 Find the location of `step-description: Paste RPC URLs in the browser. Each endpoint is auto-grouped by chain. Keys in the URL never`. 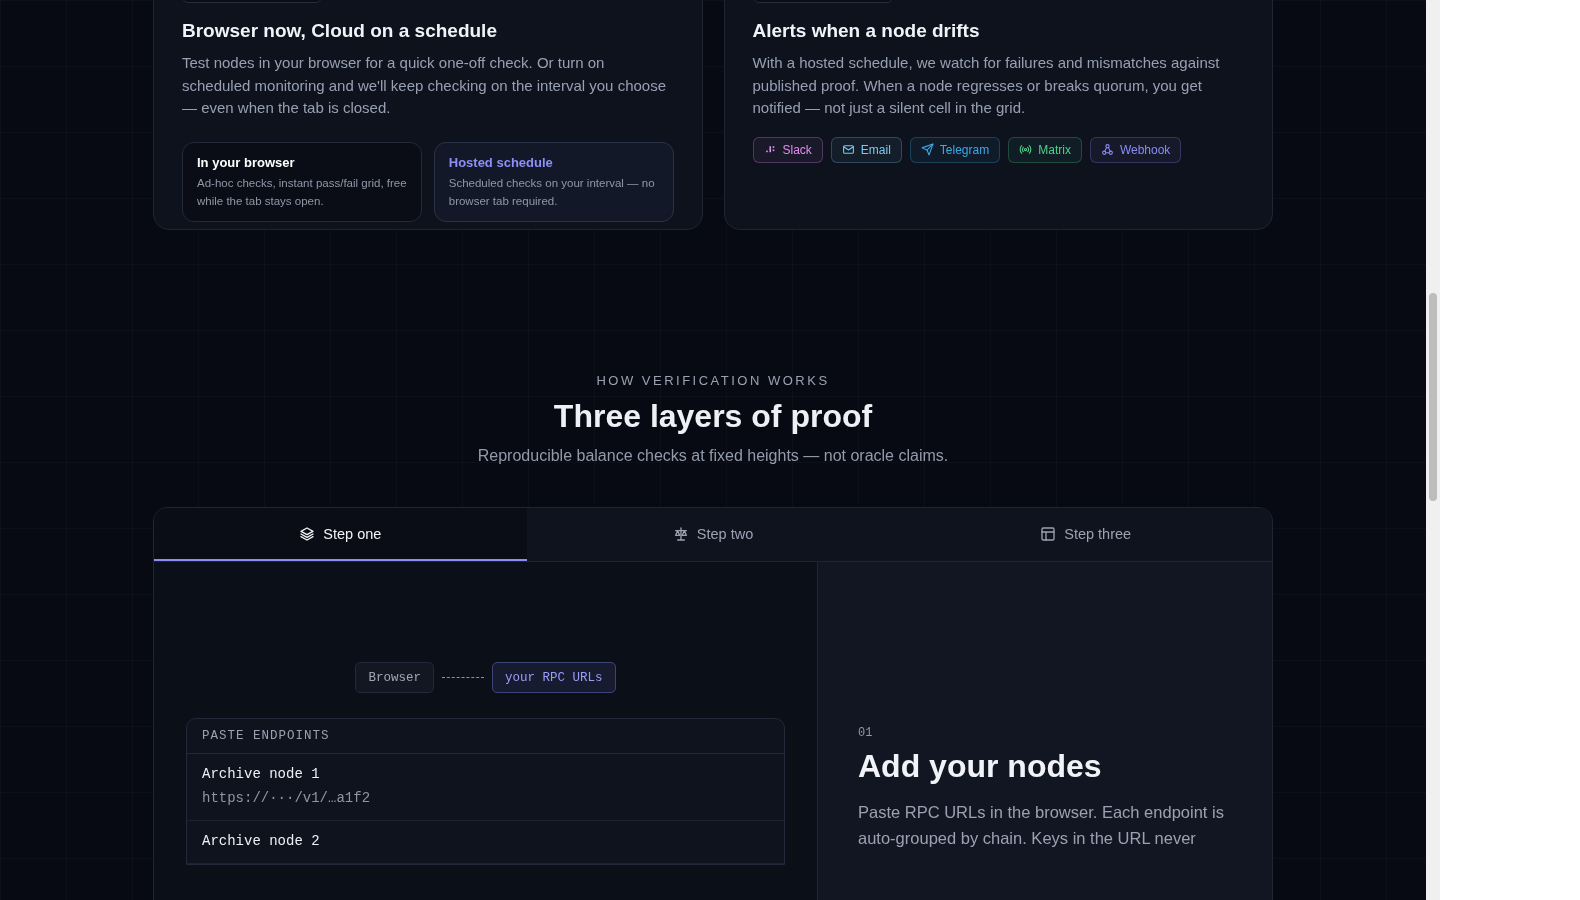

step-description: Paste RPC URLs in the browser. Each endpoint is auto-grouped by chain. Keys in the URL never is located at coordinates (1041, 825).